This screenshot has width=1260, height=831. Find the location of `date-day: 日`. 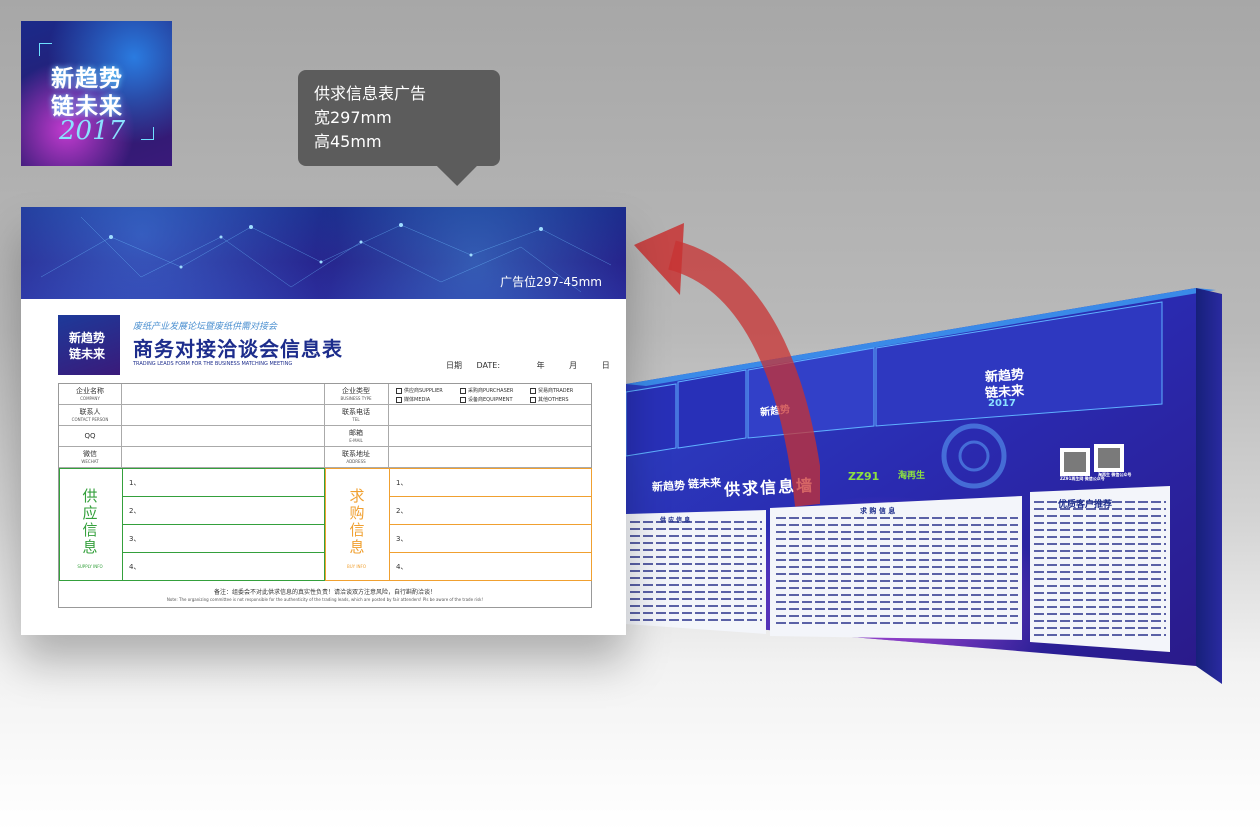

date-day: 日 is located at coordinates (605, 365).